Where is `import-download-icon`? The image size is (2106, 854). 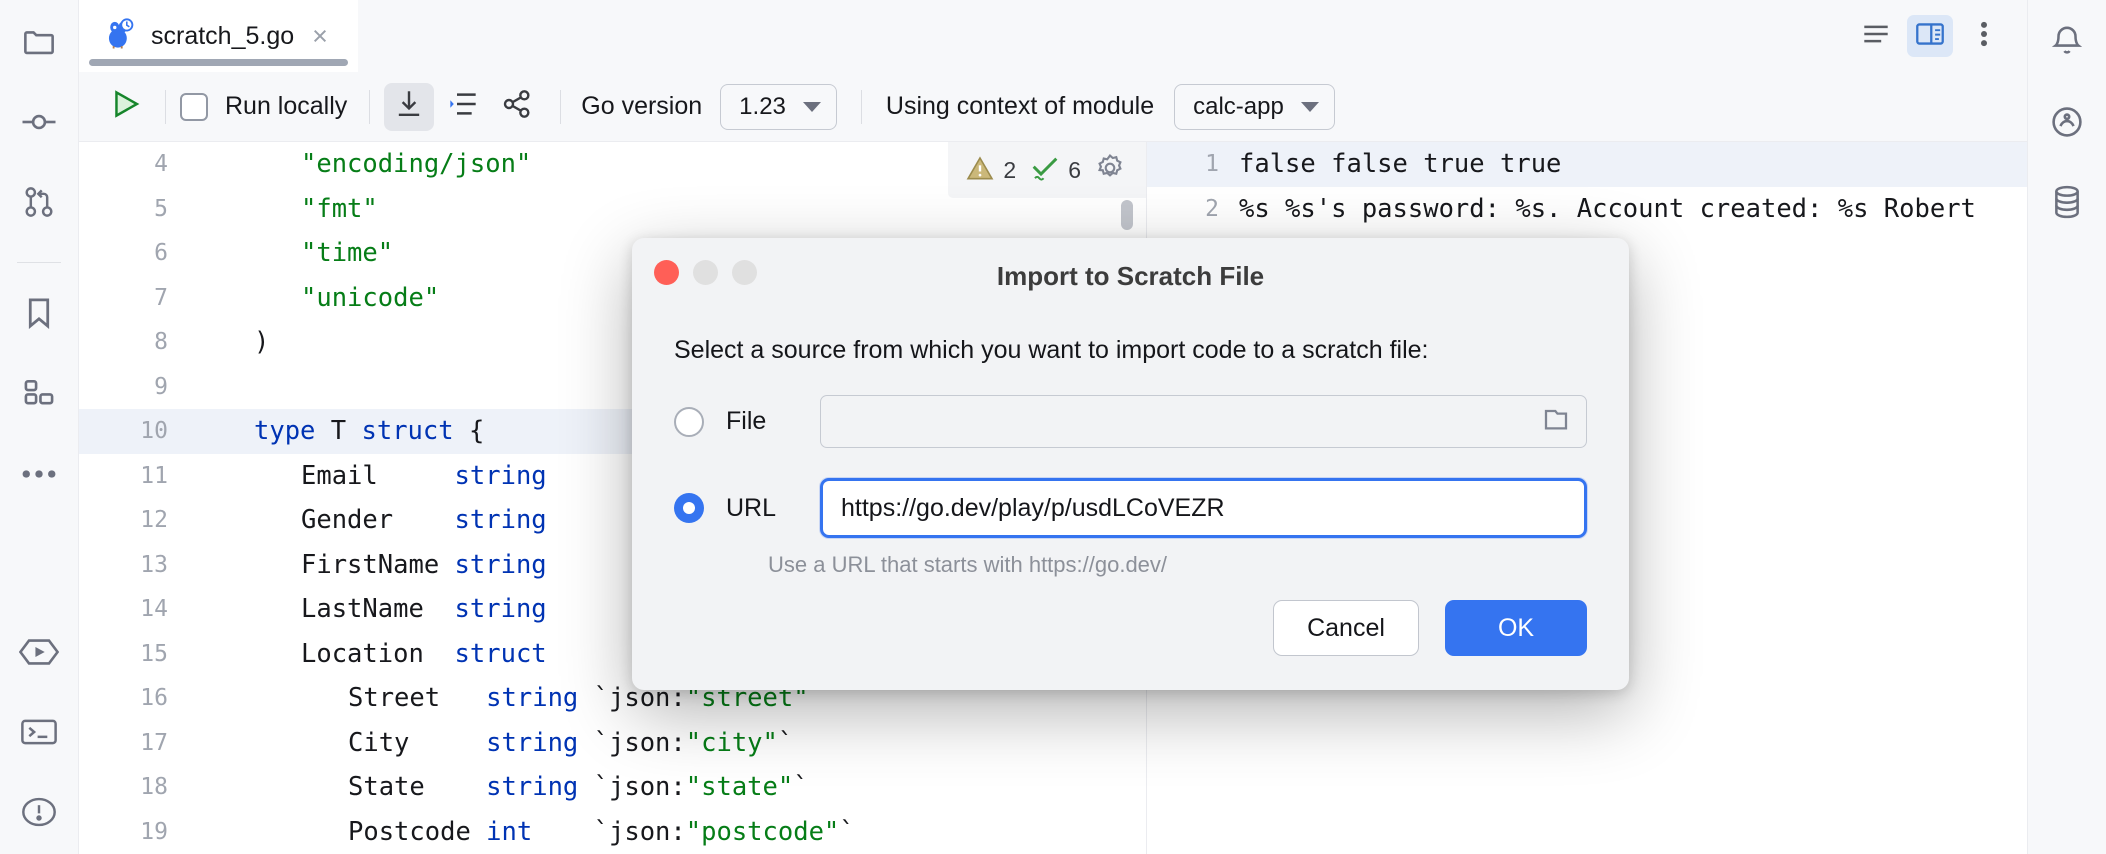 import-download-icon is located at coordinates (409, 106).